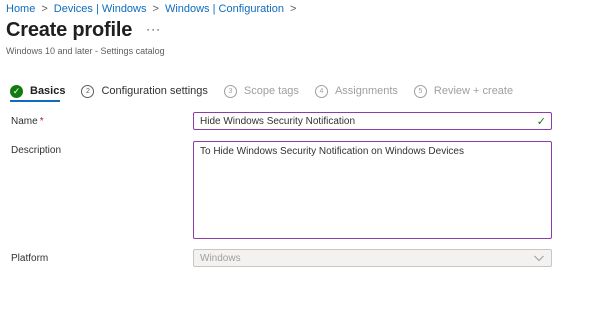  Describe the element at coordinates (100, 9) in the screenshot. I see `breadcrumb-devices-windows: Devices | Windows` at that location.